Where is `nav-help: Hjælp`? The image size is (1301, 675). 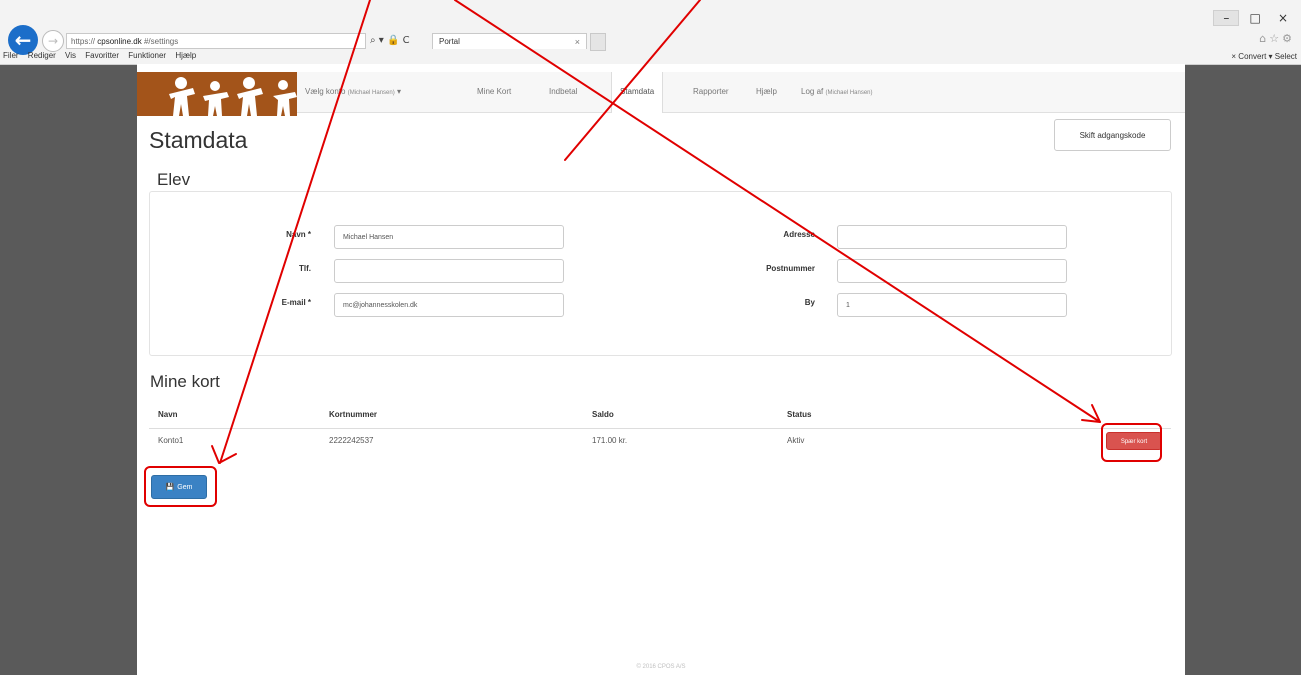
nav-help: Hjælp is located at coordinates (766, 92).